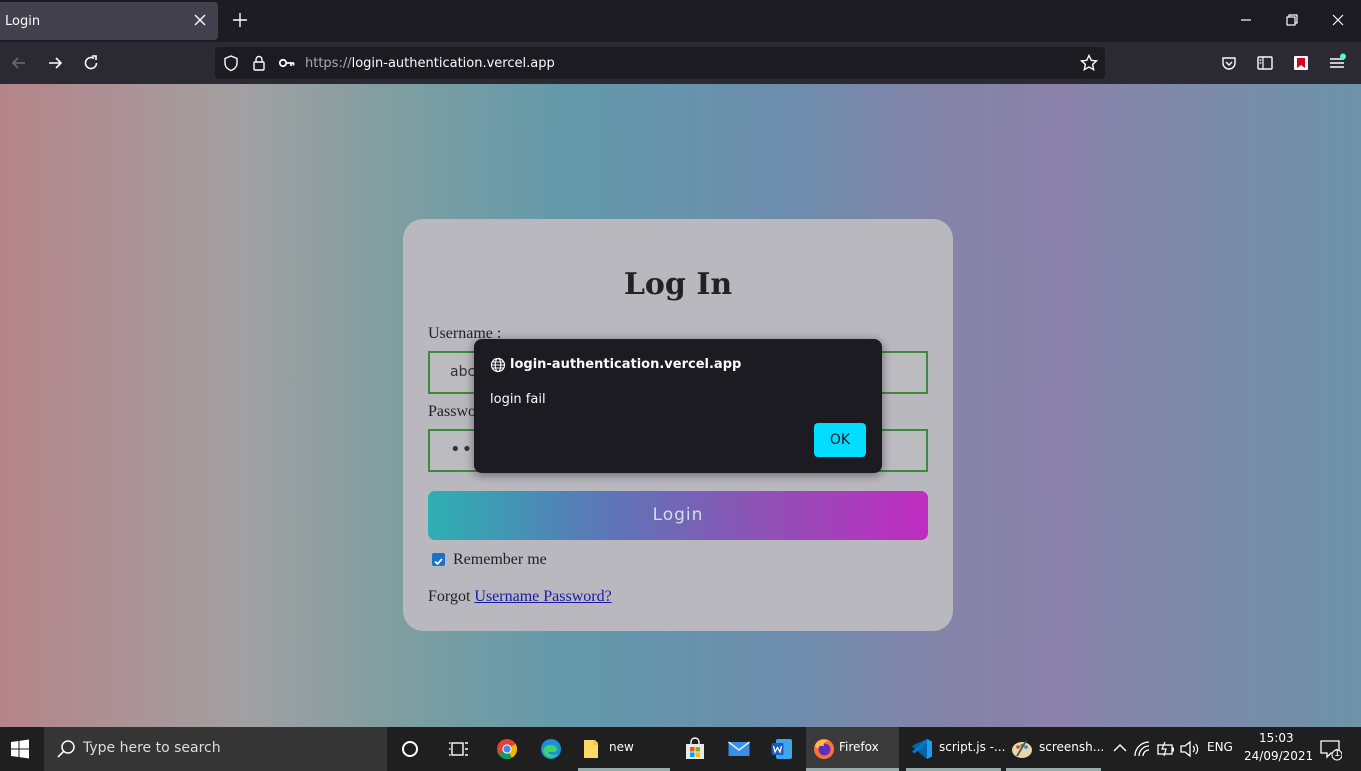  What do you see at coordinates (1338, 20) in the screenshot?
I see `close-window-icon` at bounding box center [1338, 20].